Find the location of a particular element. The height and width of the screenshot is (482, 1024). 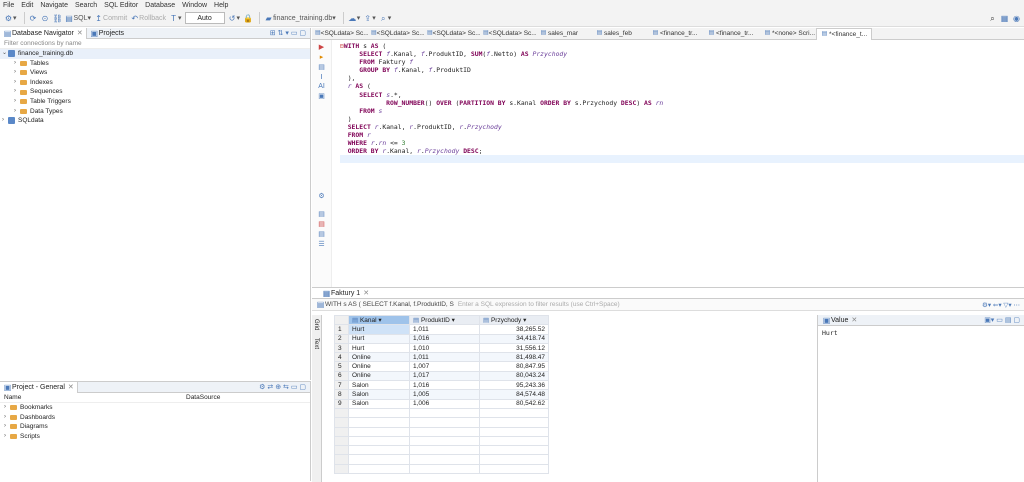

project-item: › Dashboards is located at coordinates (155, 418).